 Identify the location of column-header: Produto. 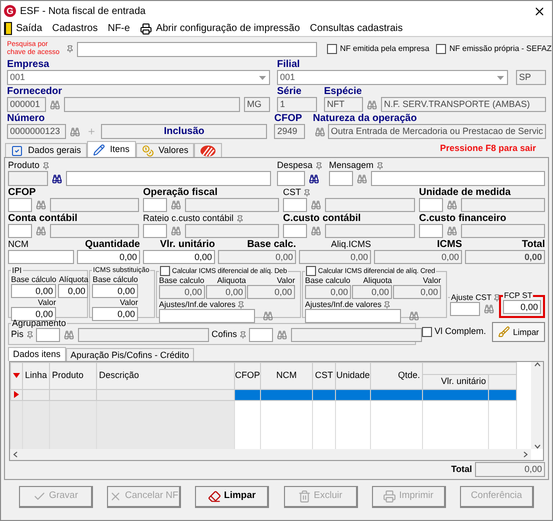
(73, 375).